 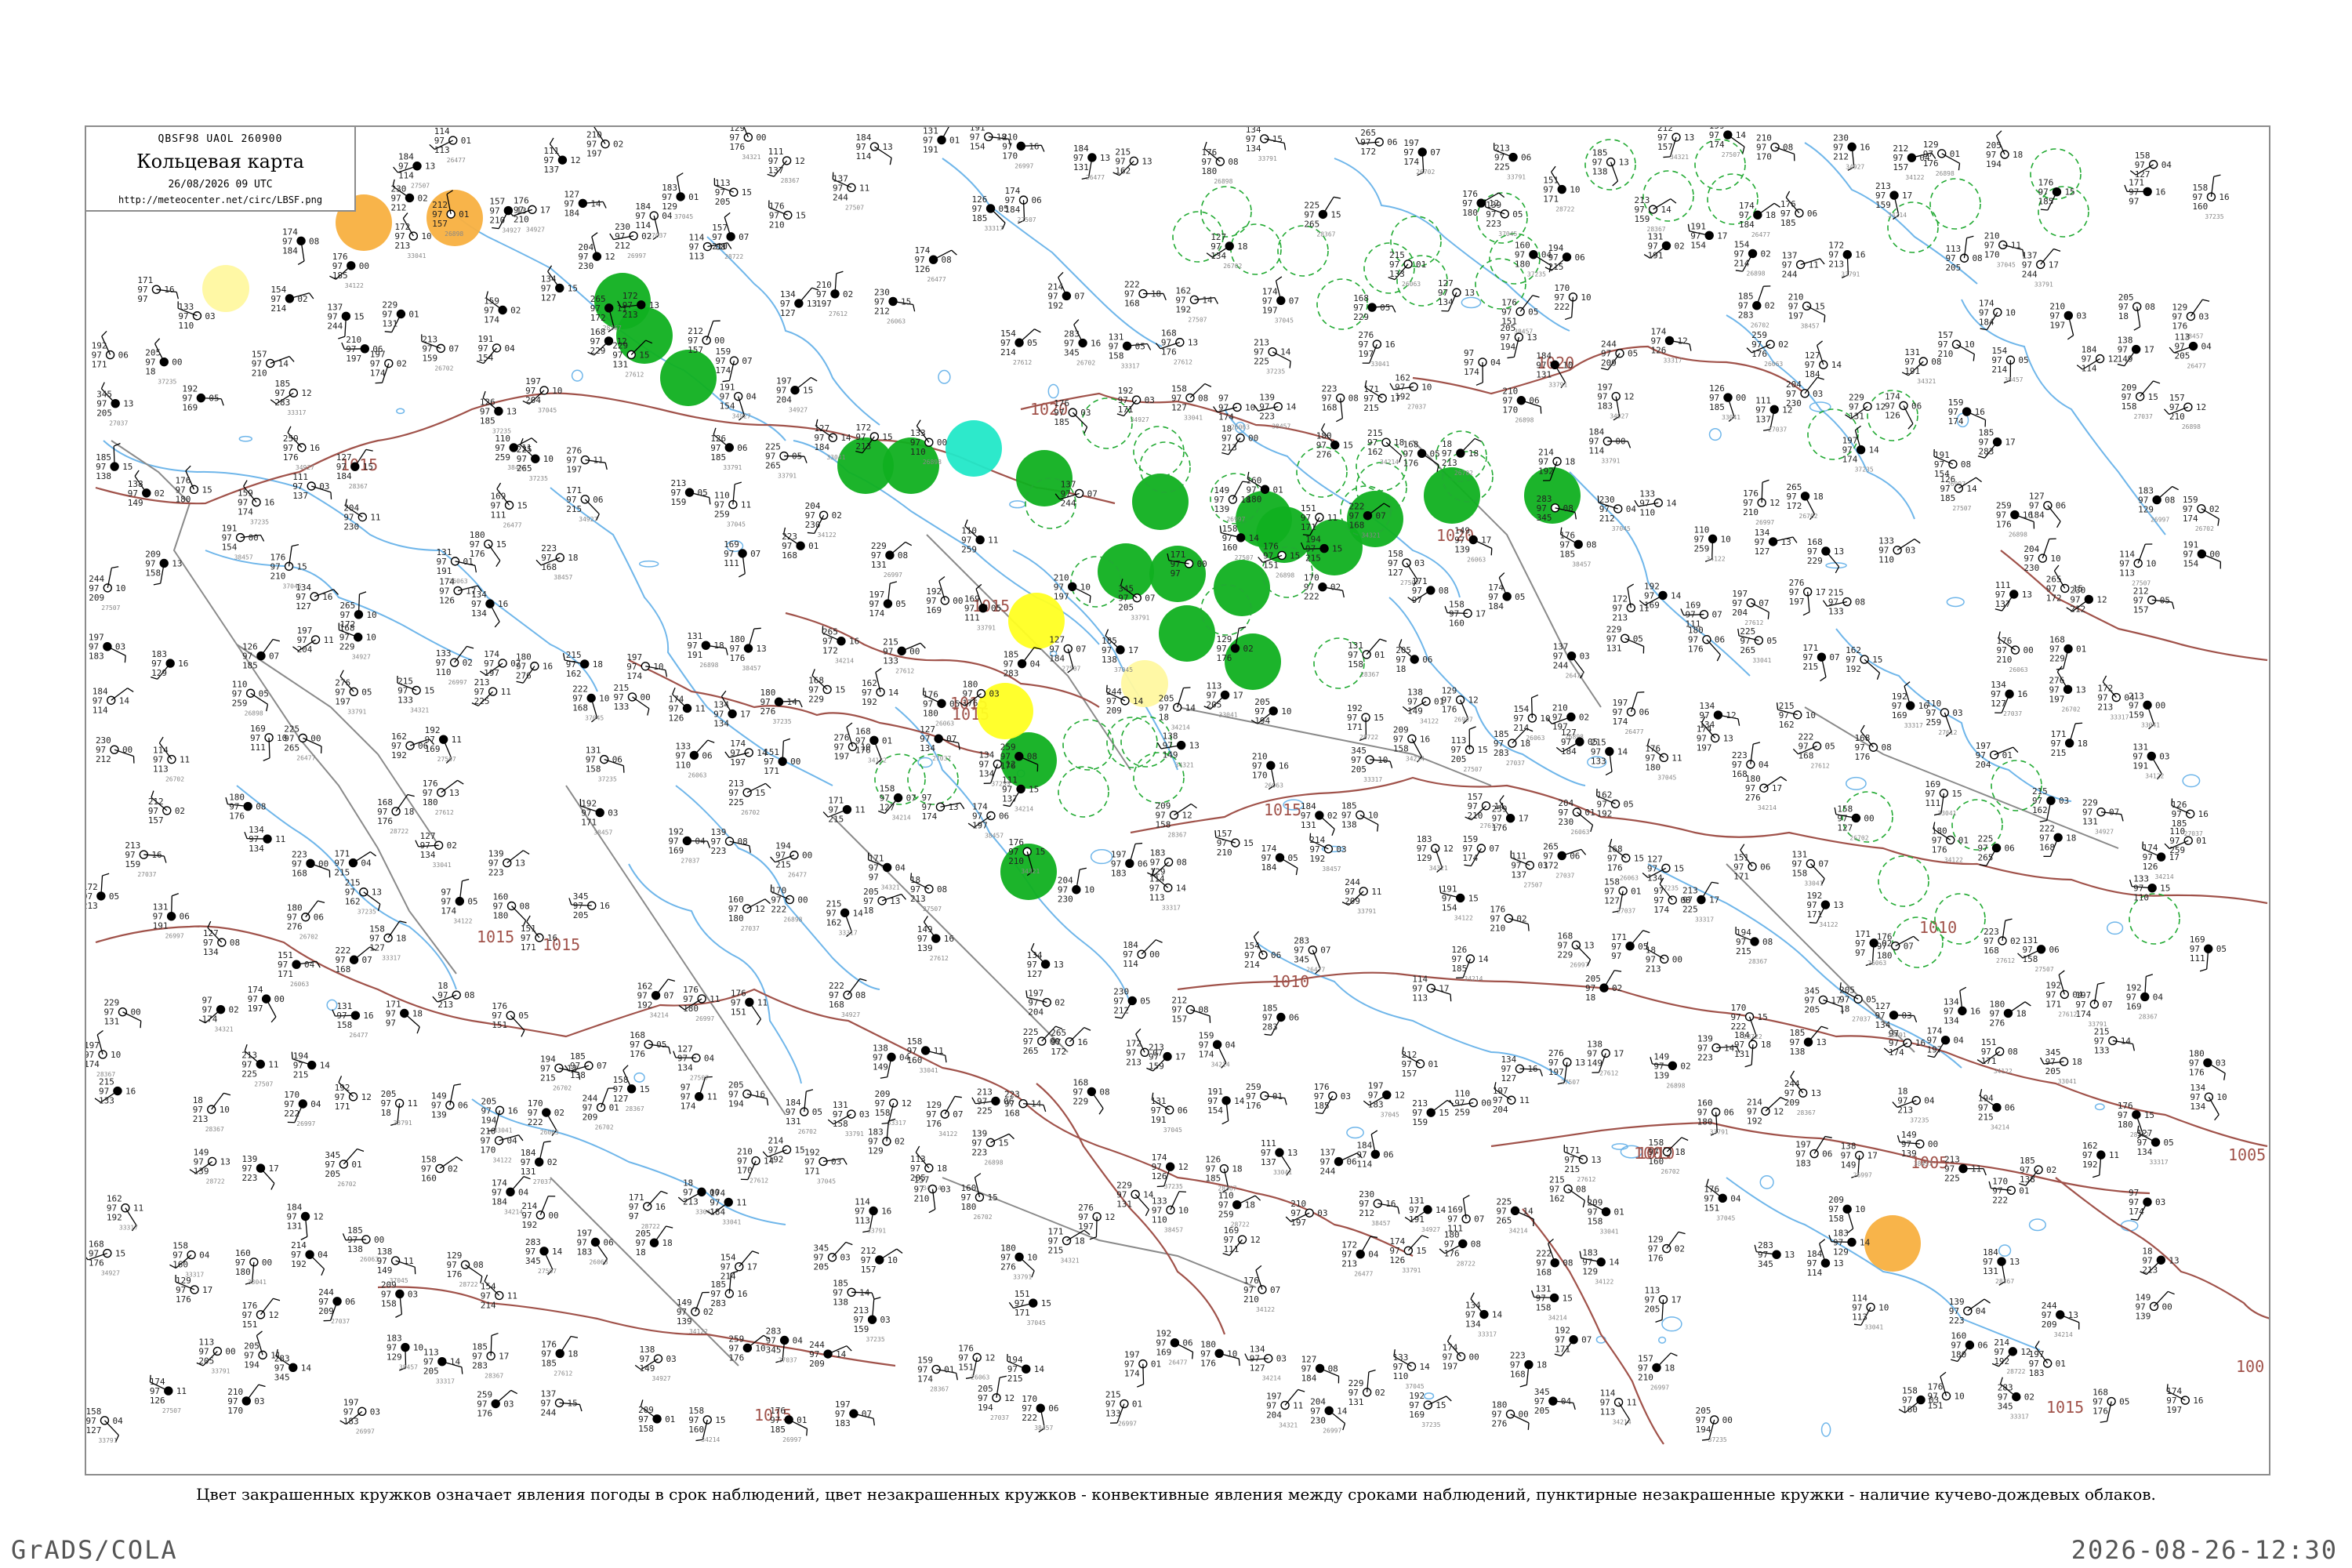 I want to click on wind-barb, so click(x=544, y=1206).